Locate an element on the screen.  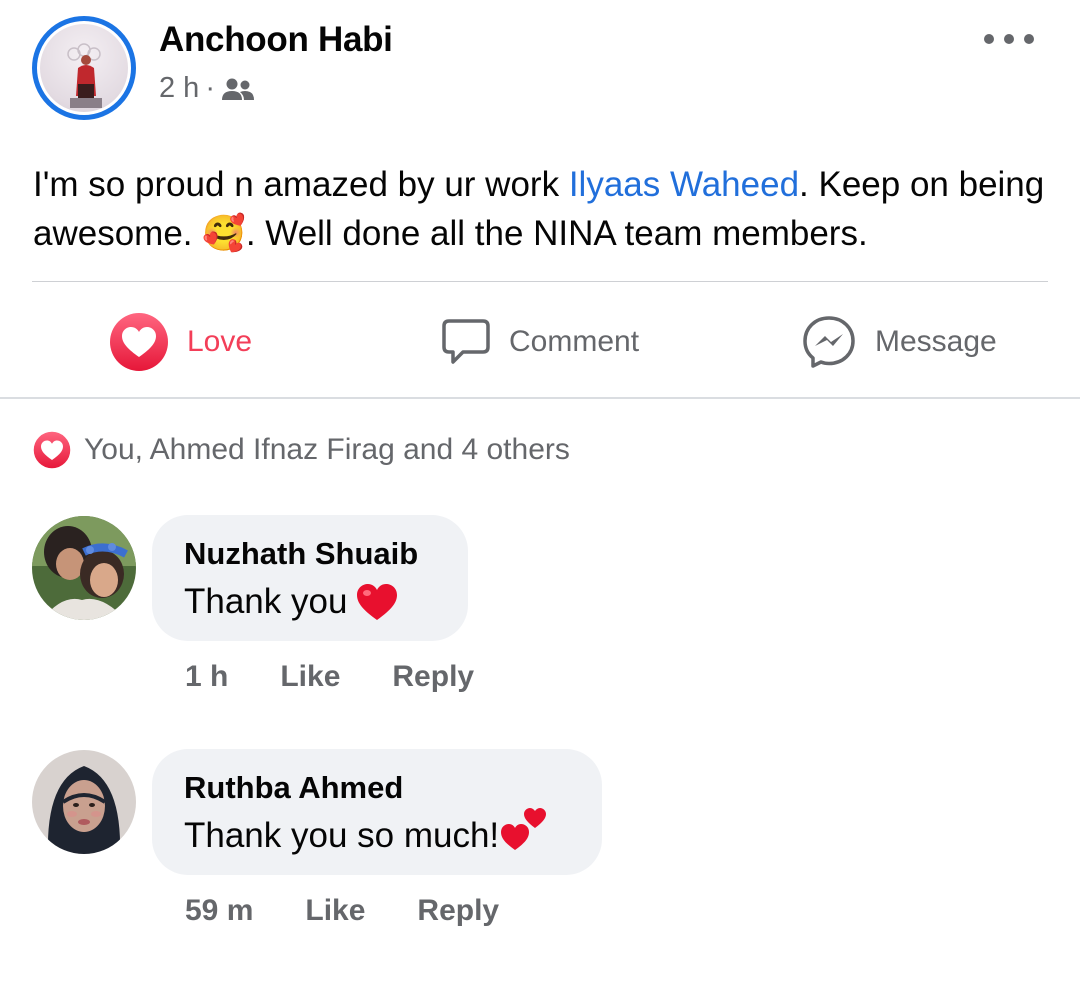
post-text-part1: I'm so proud n amazed by ur work is located at coordinates (301, 184).